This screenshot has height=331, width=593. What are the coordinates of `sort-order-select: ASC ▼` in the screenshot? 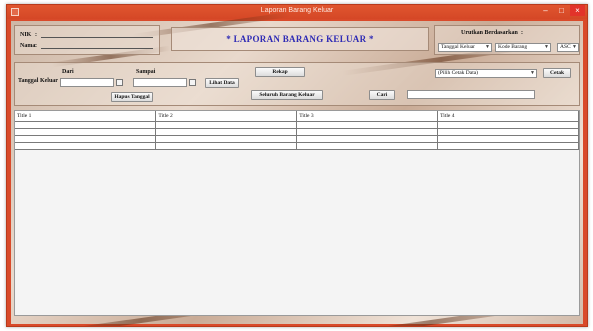 It's located at (568, 47).